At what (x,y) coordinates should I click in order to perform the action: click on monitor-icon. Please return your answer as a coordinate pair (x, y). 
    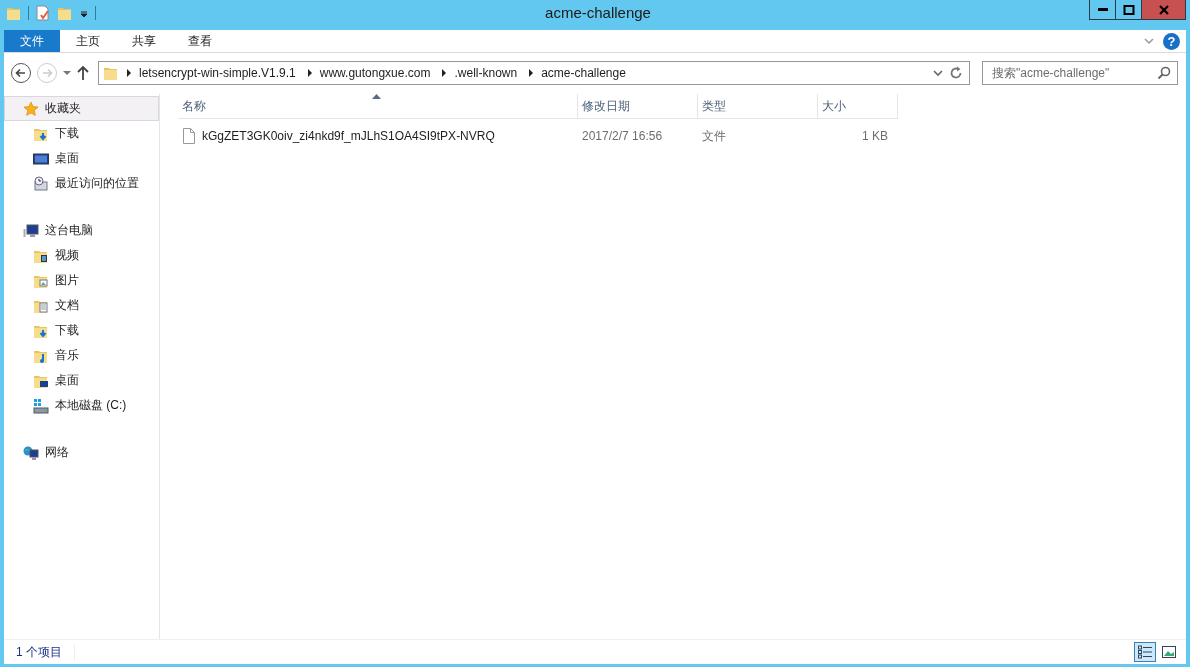
    Looking at the image, I should click on (41, 158).